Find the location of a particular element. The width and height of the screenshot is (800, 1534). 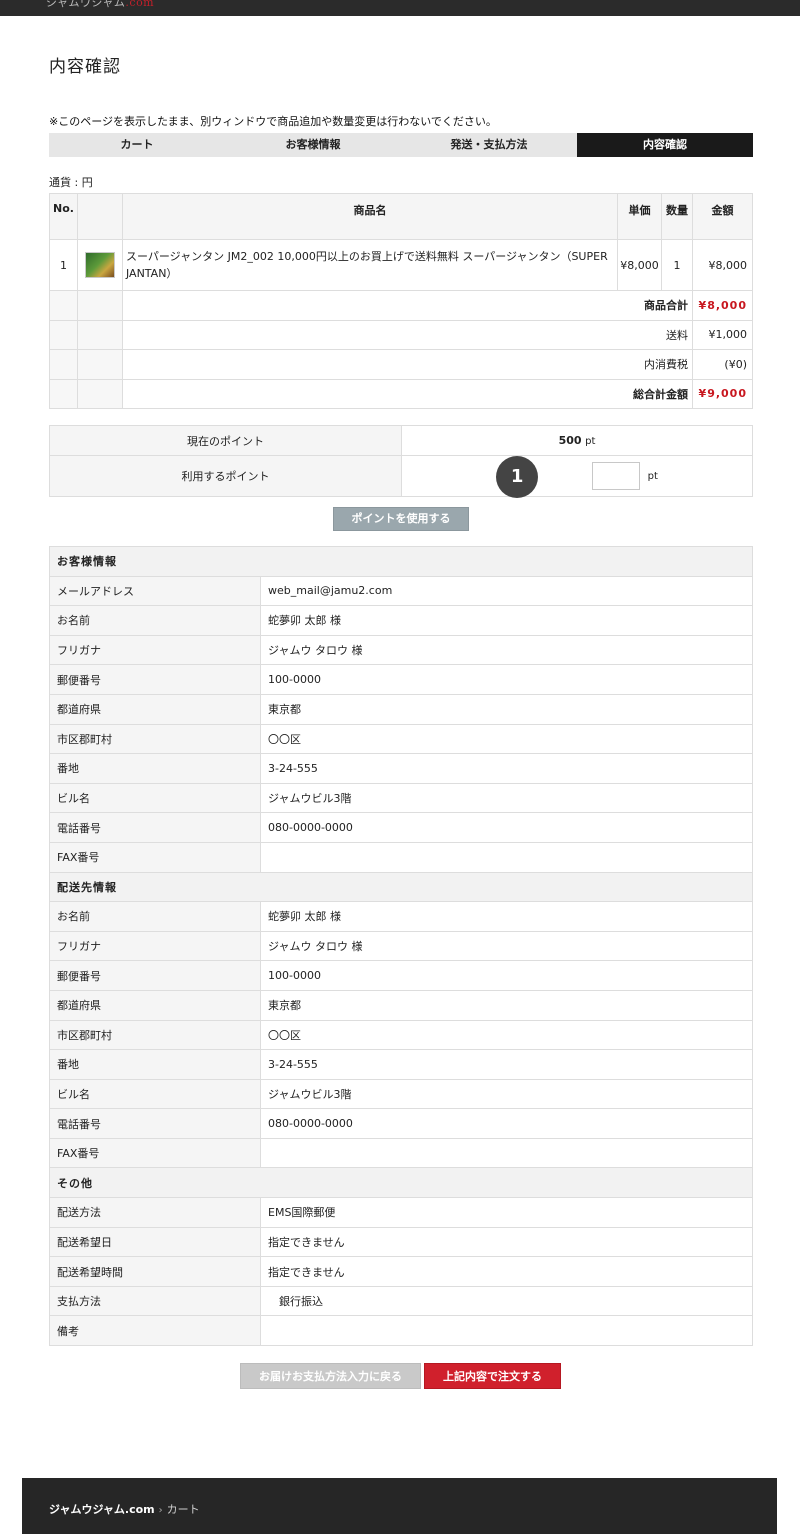

place-order-button: 上記内容で注文する is located at coordinates (492, 1376).